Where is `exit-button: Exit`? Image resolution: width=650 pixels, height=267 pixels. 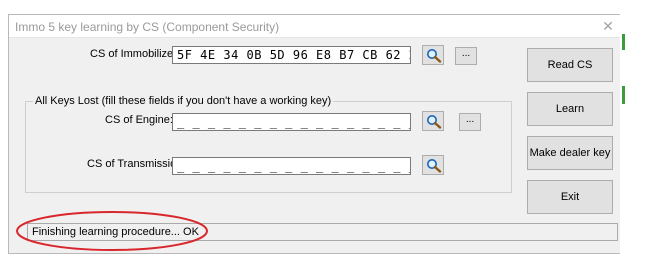
exit-button: Exit is located at coordinates (570, 197).